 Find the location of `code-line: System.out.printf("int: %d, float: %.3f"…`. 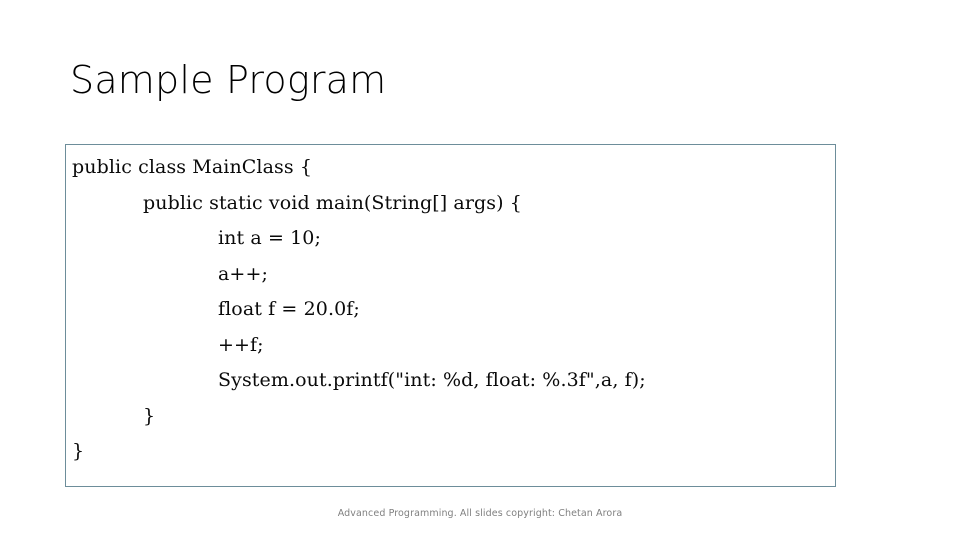

code-line: System.out.printf("int: %d, float: %.3f"… is located at coordinates (432, 380).